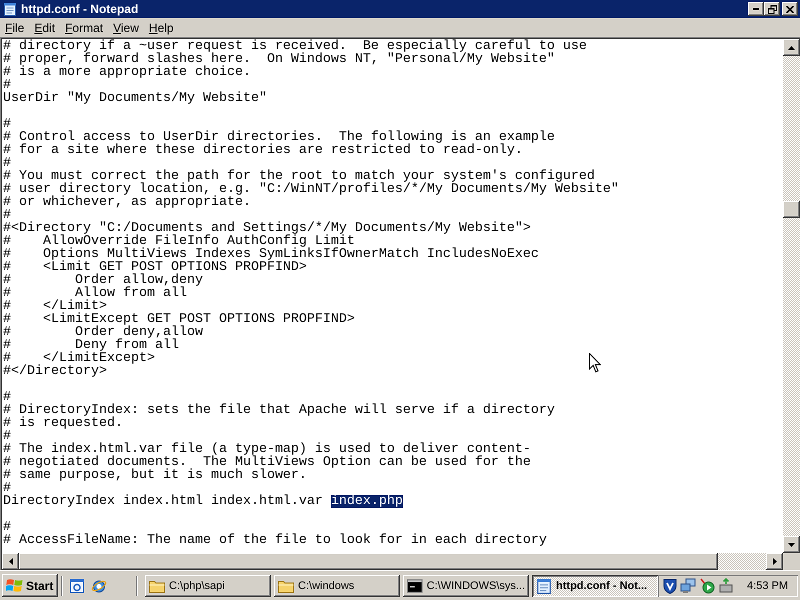  I want to click on vertical-scrollbar, so click(791, 296).